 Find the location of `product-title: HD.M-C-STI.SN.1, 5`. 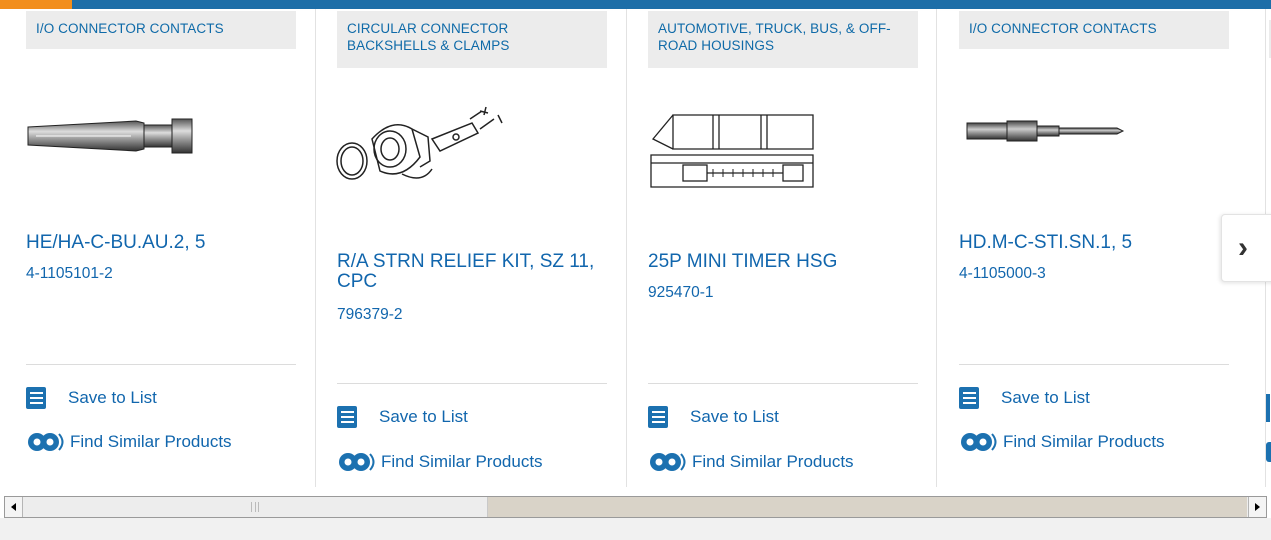

product-title: HD.M-C-STI.SN.1, 5 is located at coordinates (1094, 243).